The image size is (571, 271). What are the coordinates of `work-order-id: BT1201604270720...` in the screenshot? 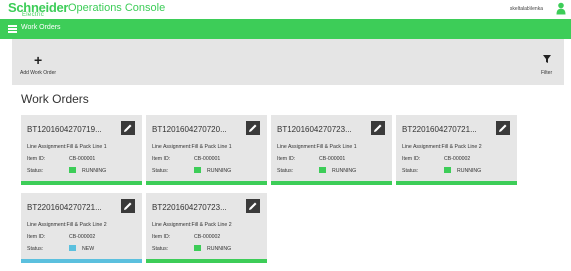 It's located at (189, 129).